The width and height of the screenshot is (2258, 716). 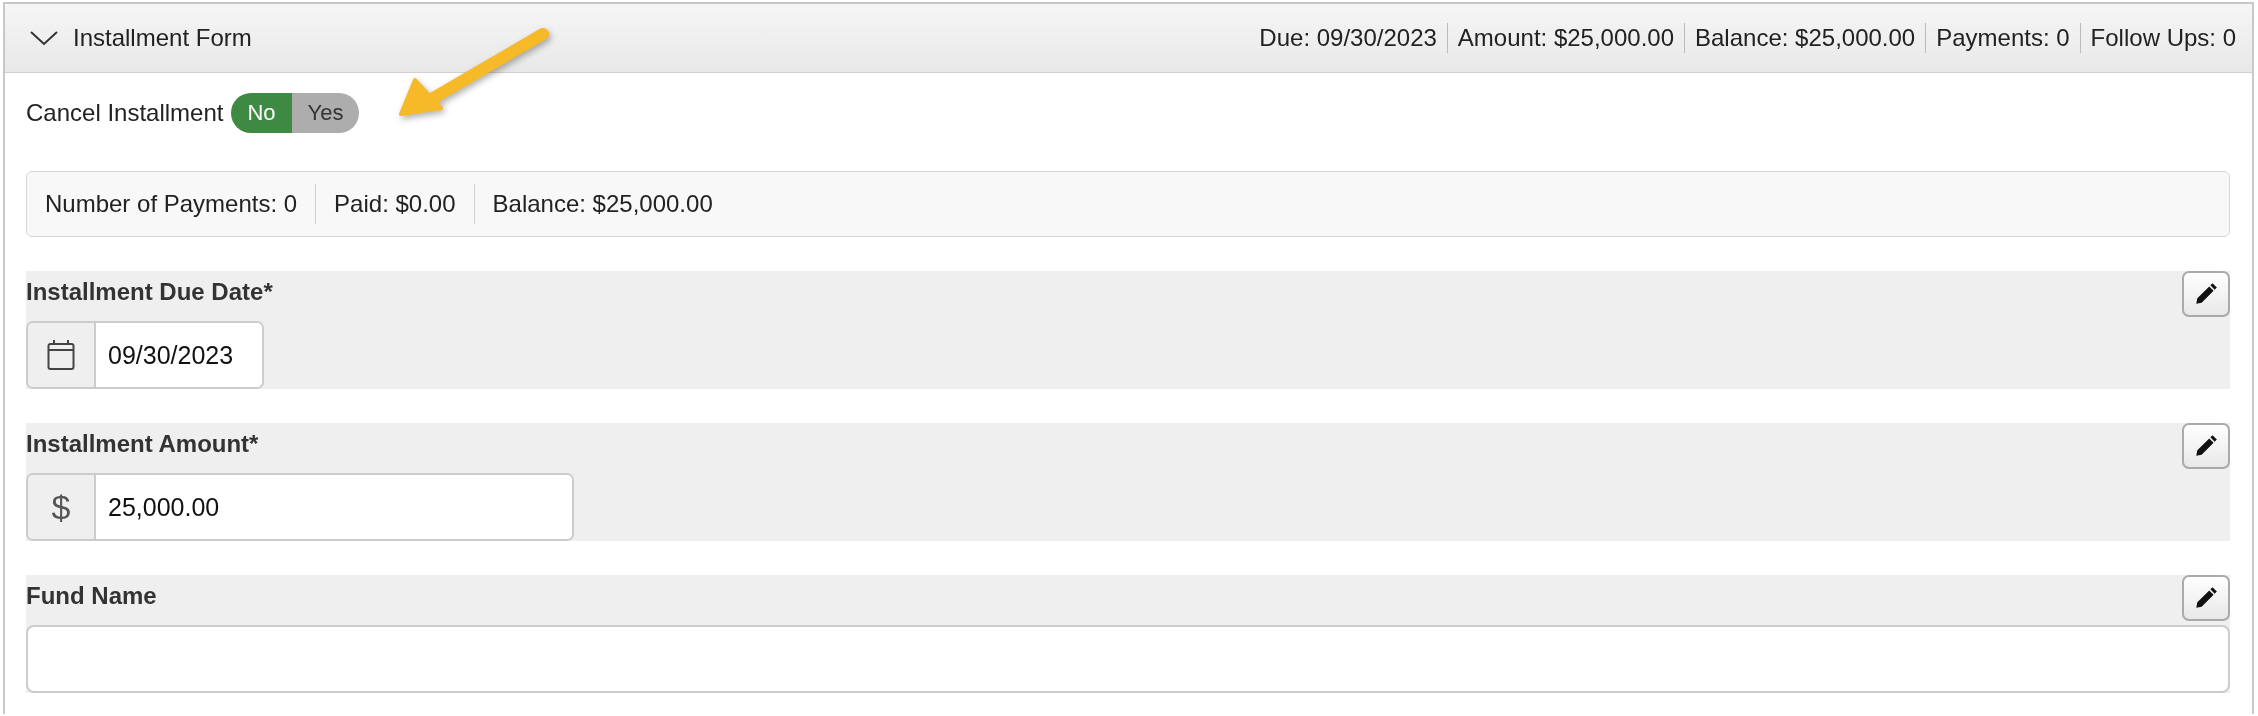 What do you see at coordinates (395, 204) in the screenshot?
I see `totals-item: Paid: $0.00` at bounding box center [395, 204].